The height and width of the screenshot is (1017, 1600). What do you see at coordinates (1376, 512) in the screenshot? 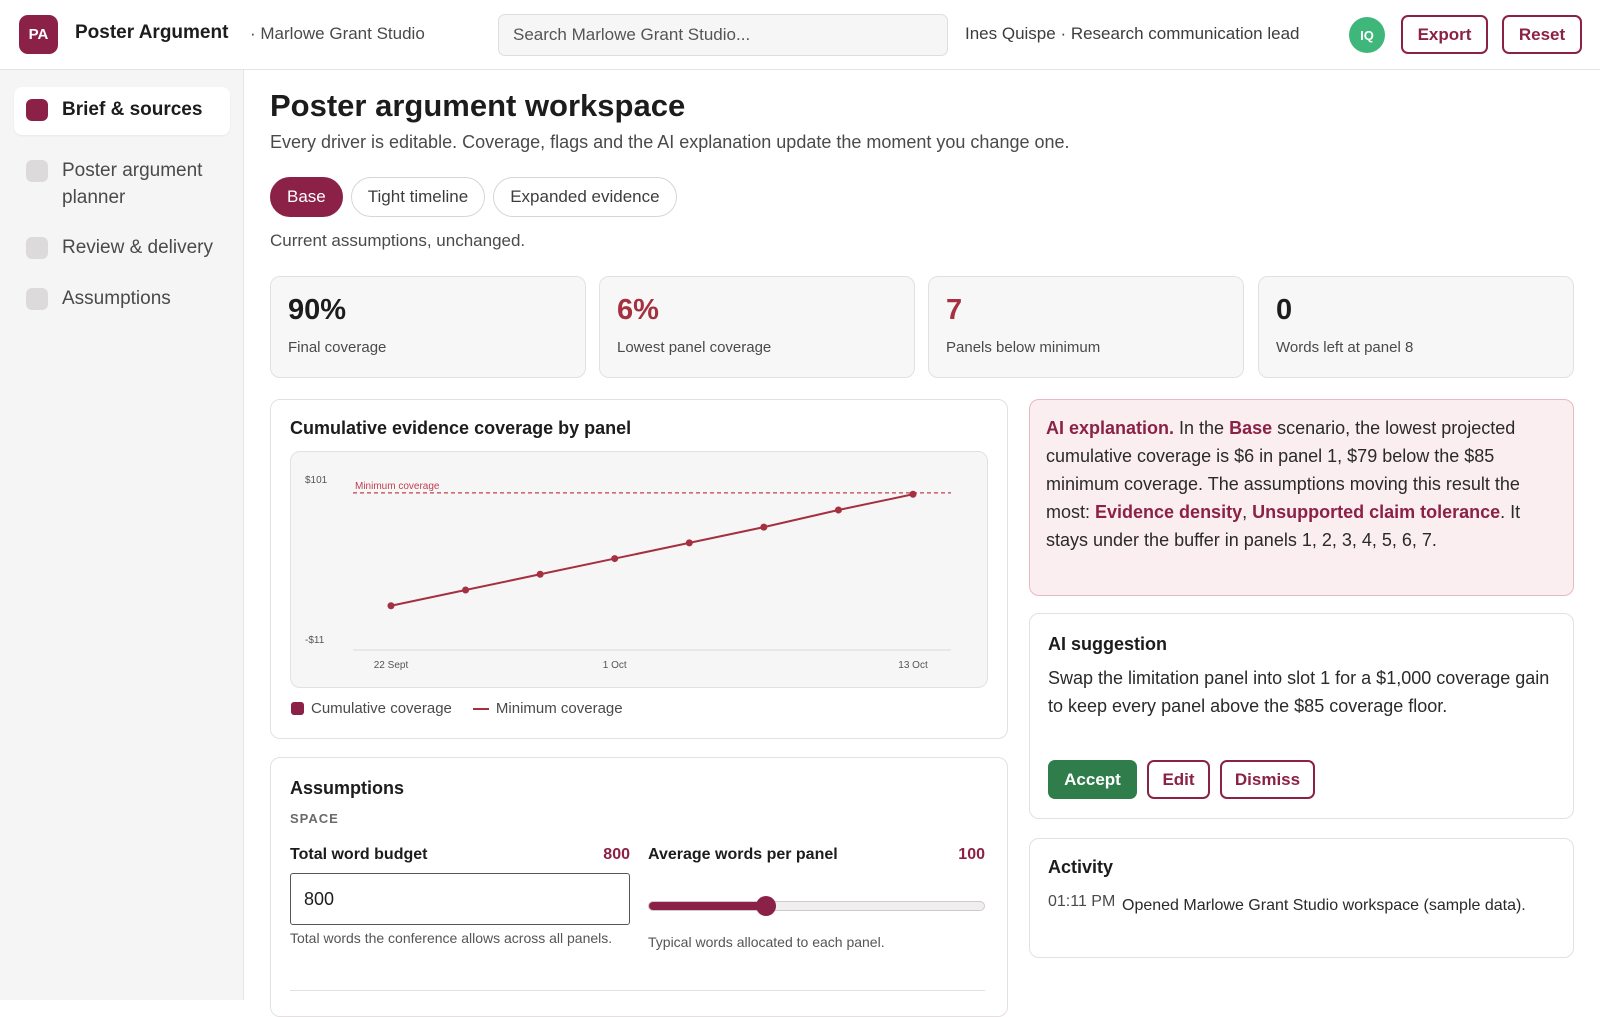
I see `ai-driver-unsupported-claim: Unsupported claim tolerance` at bounding box center [1376, 512].